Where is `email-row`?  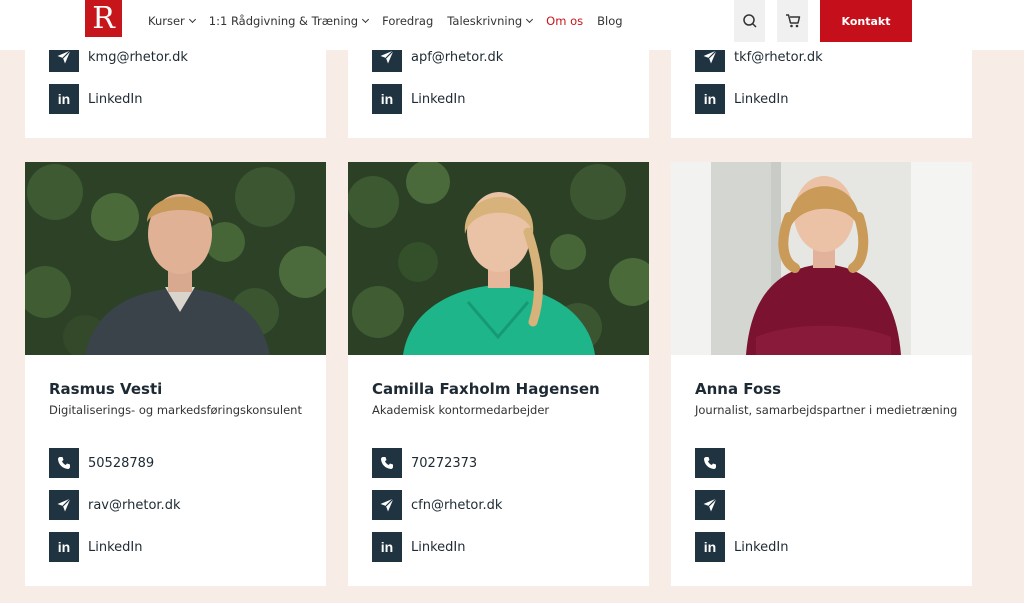 email-row is located at coordinates (714, 505).